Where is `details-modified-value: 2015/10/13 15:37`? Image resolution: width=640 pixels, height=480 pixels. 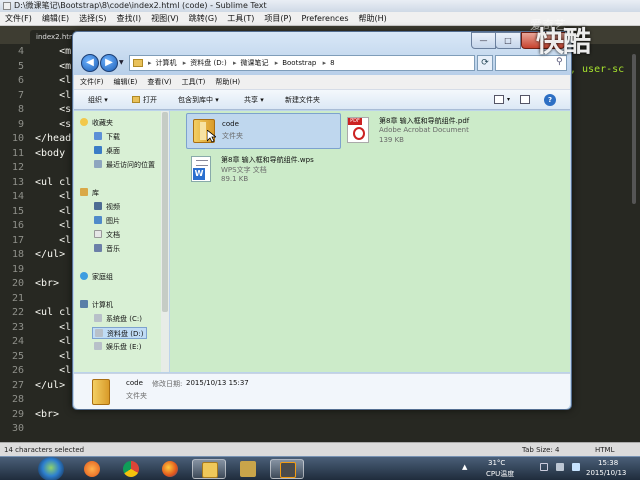 details-modified-value: 2015/10/13 15:37 is located at coordinates (217, 383).